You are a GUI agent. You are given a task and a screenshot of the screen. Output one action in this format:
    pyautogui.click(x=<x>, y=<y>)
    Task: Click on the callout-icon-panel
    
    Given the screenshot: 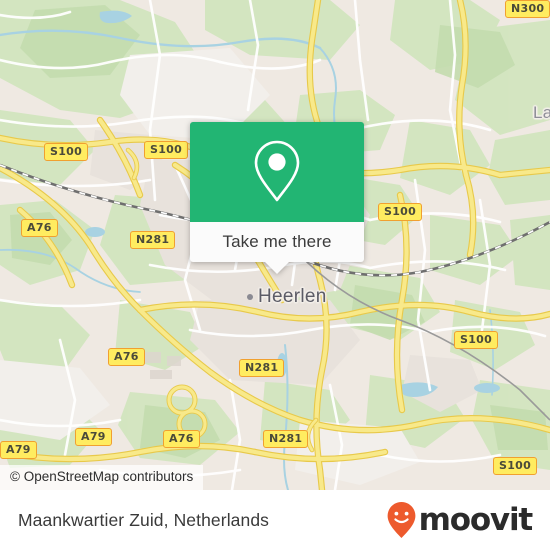 What is the action you would take?
    pyautogui.click(x=277, y=172)
    